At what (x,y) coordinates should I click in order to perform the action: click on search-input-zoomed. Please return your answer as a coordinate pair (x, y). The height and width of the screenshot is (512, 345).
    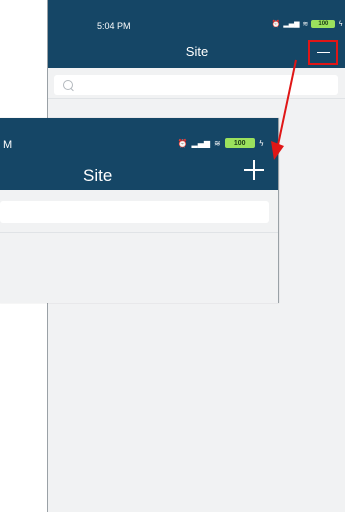
    Looking at the image, I should click on (134, 212).